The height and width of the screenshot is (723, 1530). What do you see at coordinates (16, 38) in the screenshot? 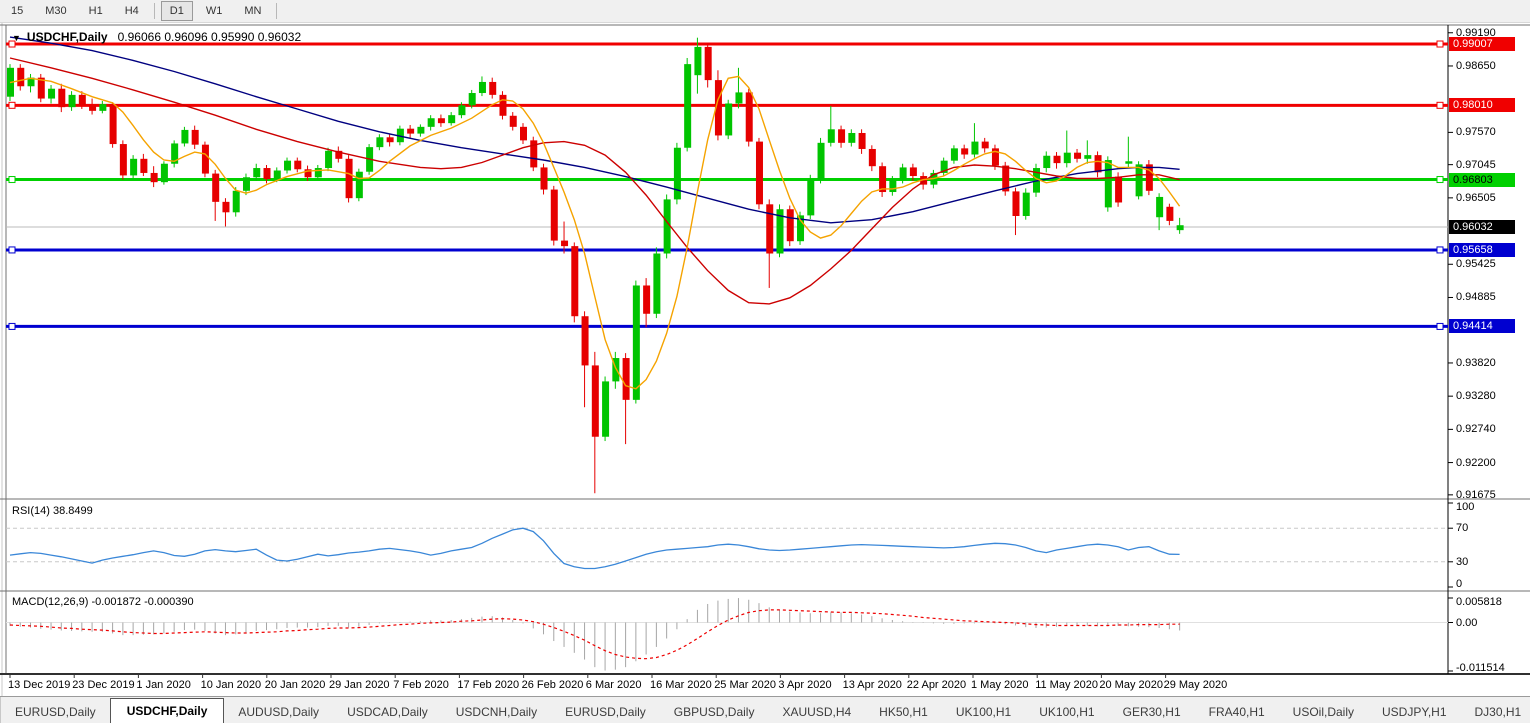
I see `symbol-dropdown-icon: ▼` at bounding box center [16, 38].